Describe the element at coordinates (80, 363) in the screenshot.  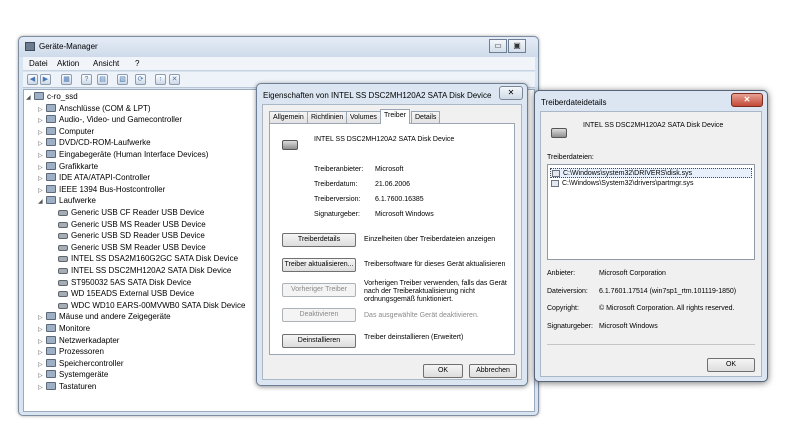
I see `tree-category-item: ▷ Speichercontroller` at that location.